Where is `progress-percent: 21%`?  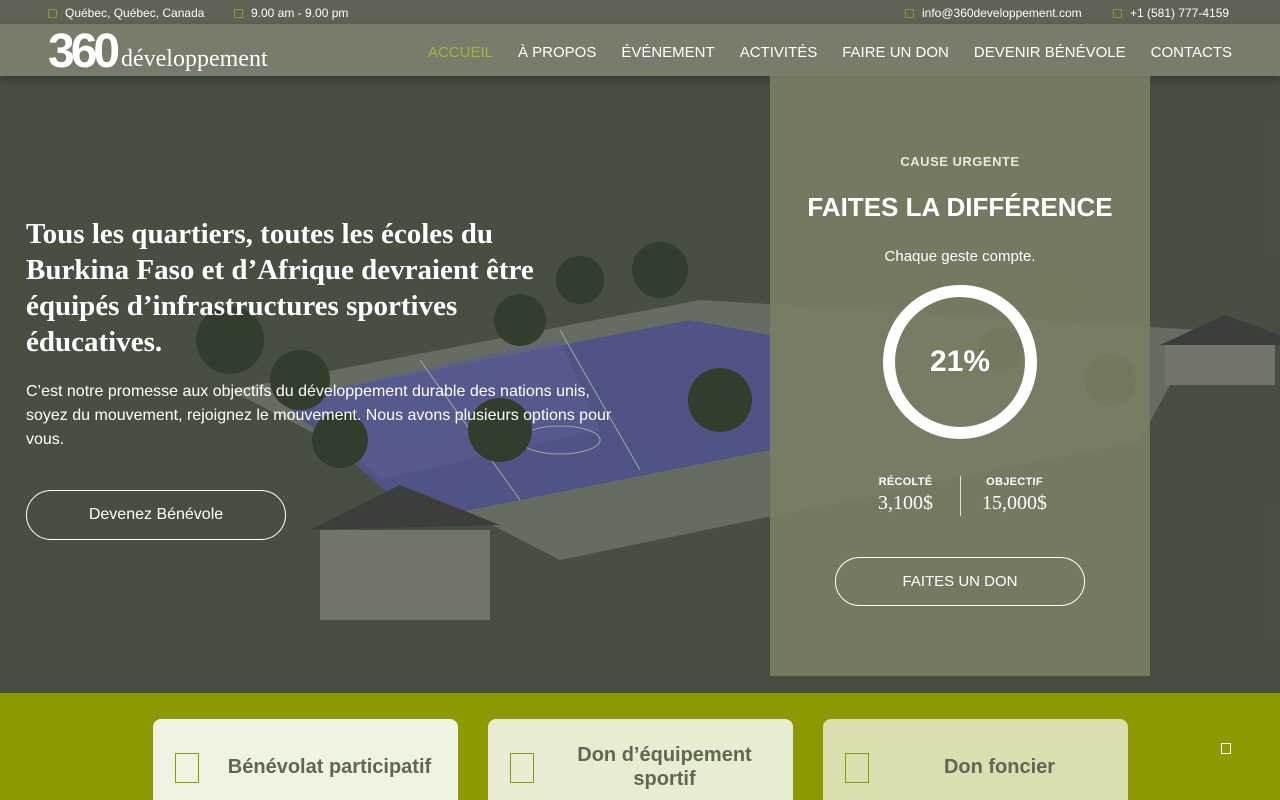
progress-percent: 21% is located at coordinates (960, 361).